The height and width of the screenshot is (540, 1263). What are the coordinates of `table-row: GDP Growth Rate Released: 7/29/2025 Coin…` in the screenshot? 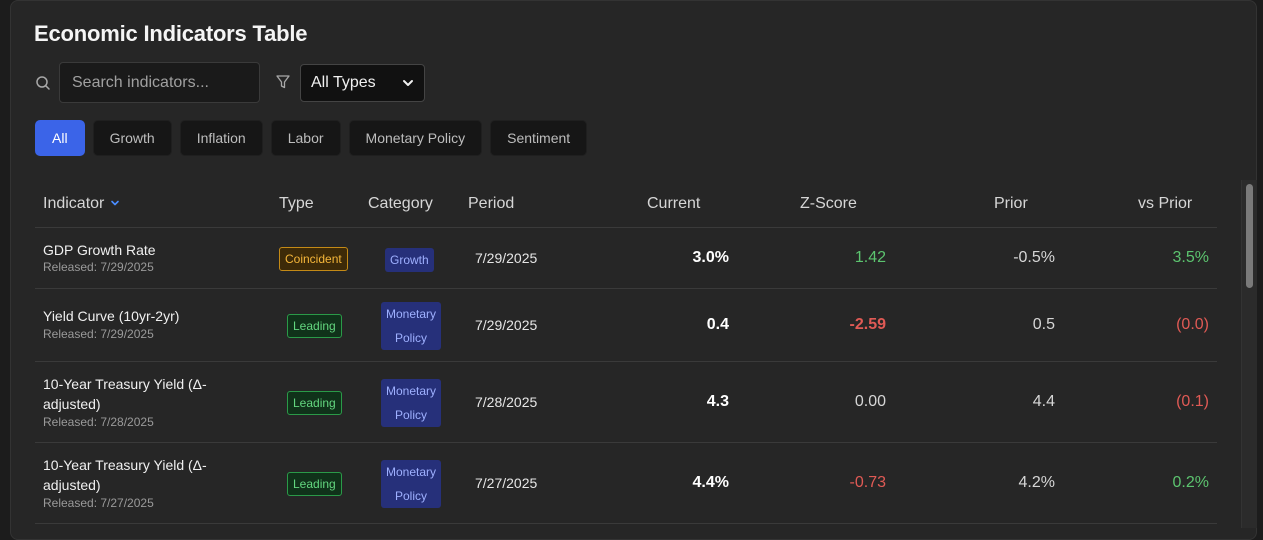 It's located at (626, 258).